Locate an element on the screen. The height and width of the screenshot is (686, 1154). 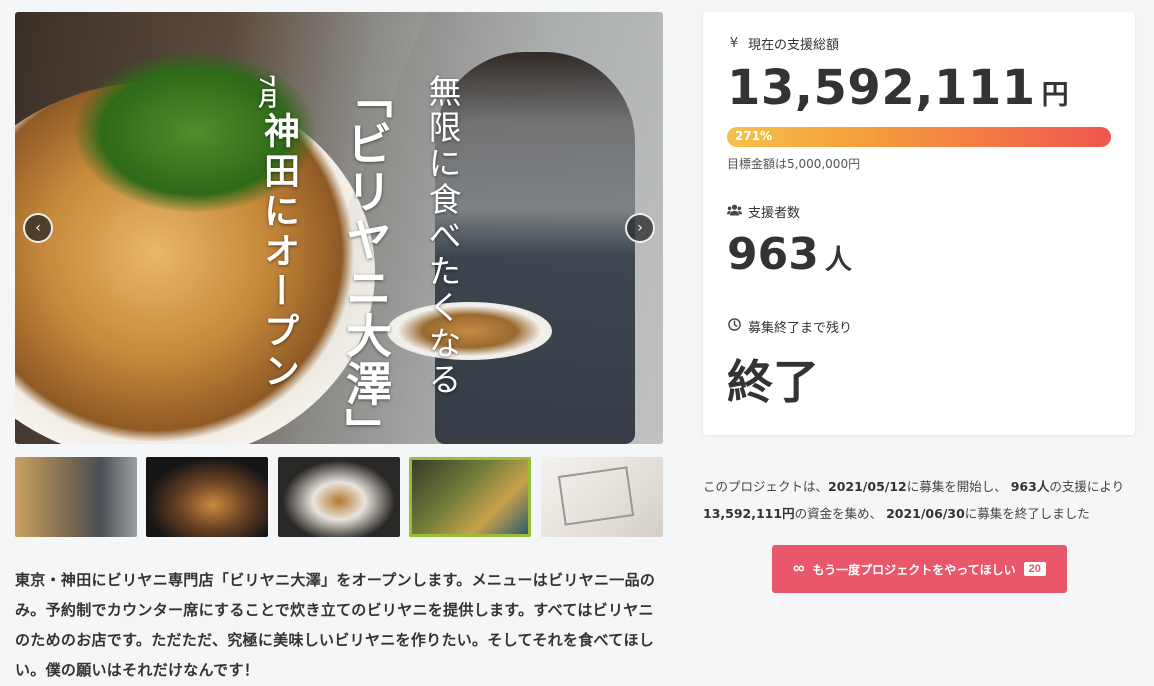
yen-icon: ¥ is located at coordinates (734, 43).